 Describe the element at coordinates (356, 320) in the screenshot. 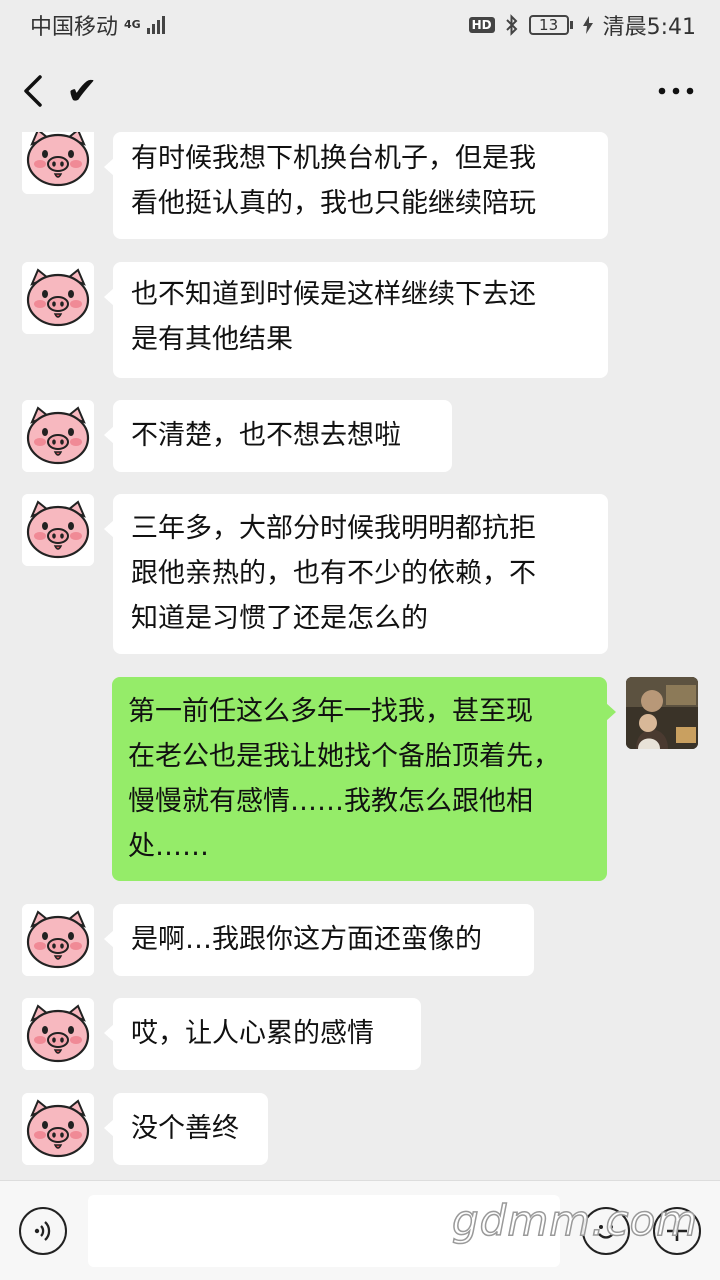

I see `message-bubble: 也不知道到时候是这样继续下去还 是有其他结果` at that location.